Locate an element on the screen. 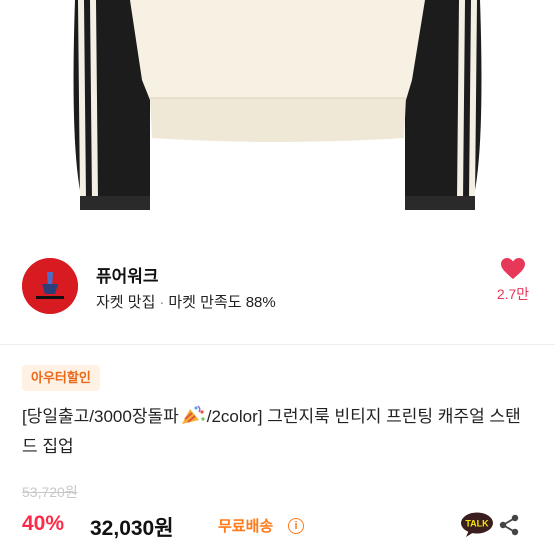  discount-rate: 40% is located at coordinates (43, 523).